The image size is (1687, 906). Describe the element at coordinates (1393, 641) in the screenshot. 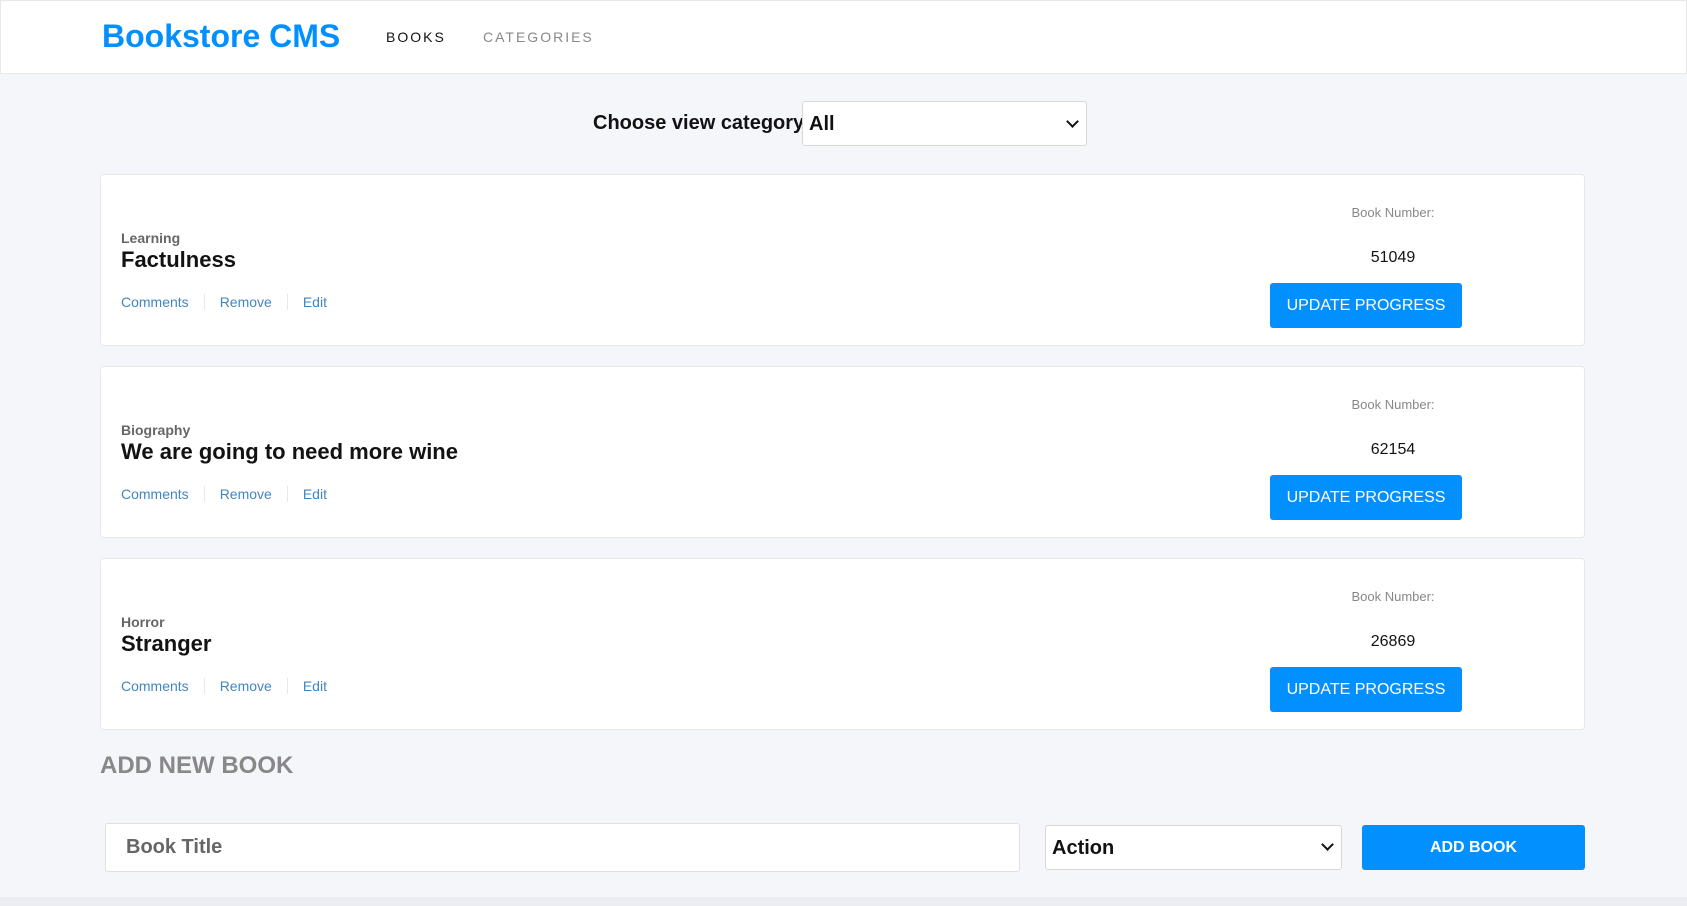

I see `book-number: 26869` at that location.